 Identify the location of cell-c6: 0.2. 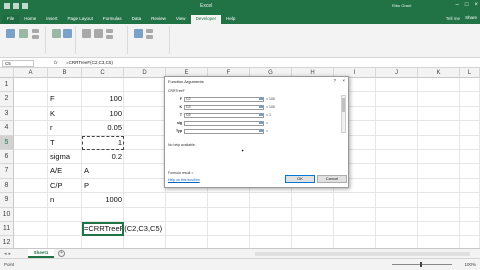
(102, 157).